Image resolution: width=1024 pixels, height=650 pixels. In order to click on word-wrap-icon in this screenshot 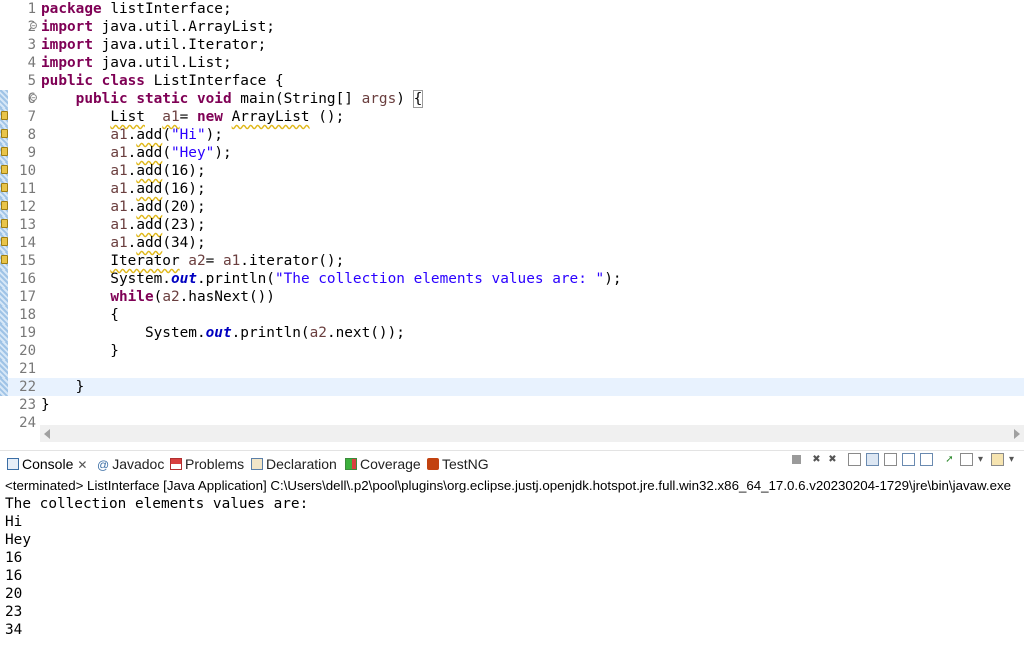, I will do `click(890, 459)`.